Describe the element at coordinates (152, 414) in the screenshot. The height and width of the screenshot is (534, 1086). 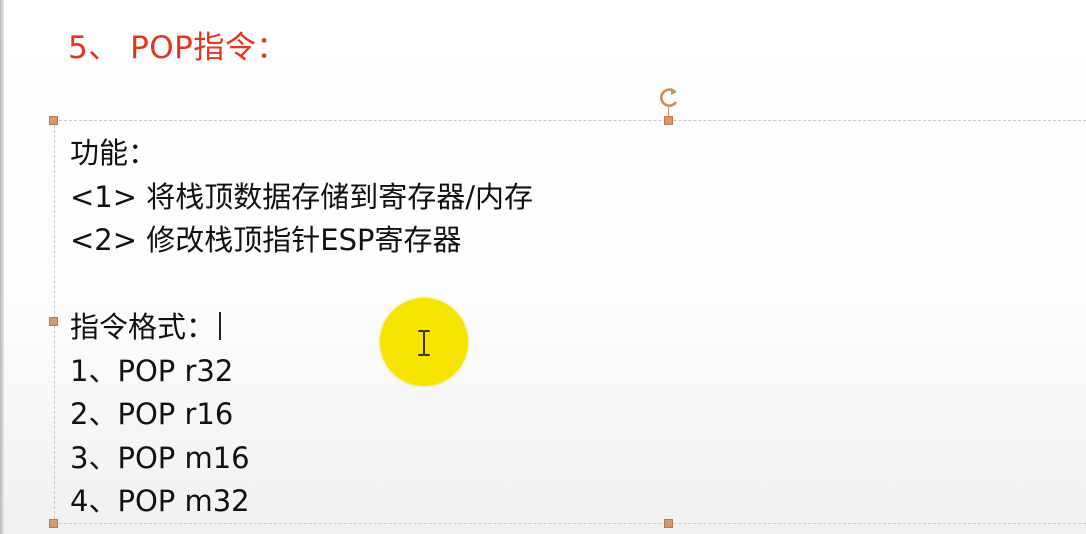
I see `text-line-format-2: 2、POP r16` at that location.